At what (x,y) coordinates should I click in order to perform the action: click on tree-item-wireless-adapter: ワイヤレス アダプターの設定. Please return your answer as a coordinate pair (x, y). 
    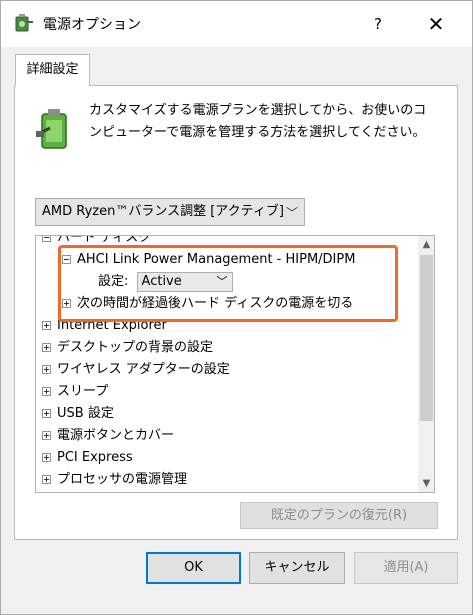
    Looking at the image, I should click on (136, 370).